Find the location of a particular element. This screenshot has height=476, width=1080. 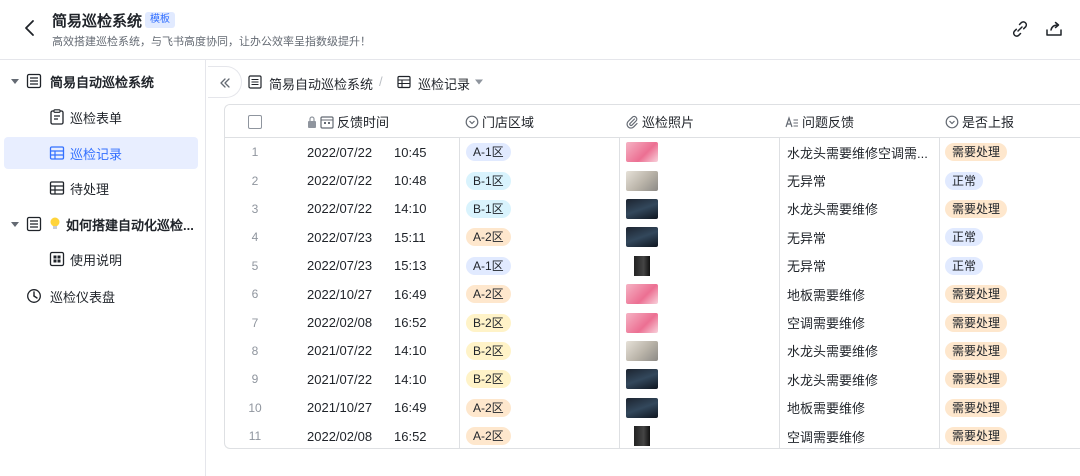

table-row: 1 2022/07/22 10:45 A-1区 水龙头需要维修空调需... 需要处理 is located at coordinates (652, 152).